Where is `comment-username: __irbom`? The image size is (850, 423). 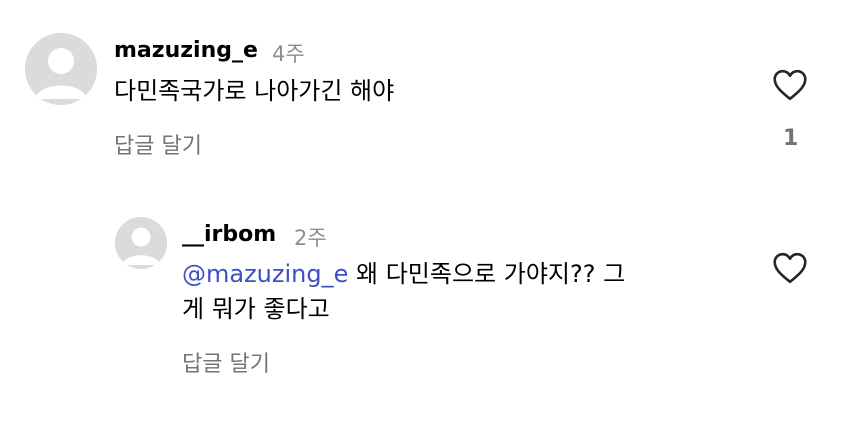 comment-username: __irbom is located at coordinates (229, 234).